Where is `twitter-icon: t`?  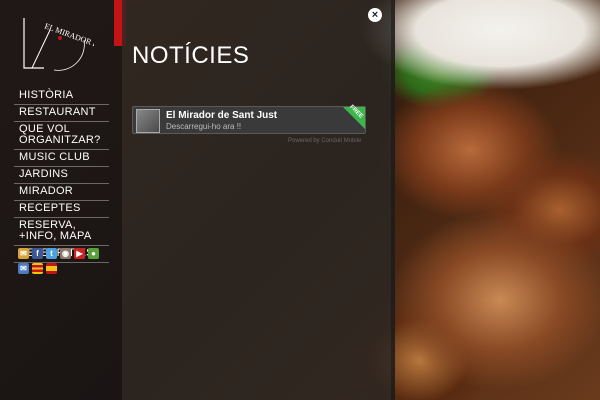 twitter-icon: t is located at coordinates (51, 253).